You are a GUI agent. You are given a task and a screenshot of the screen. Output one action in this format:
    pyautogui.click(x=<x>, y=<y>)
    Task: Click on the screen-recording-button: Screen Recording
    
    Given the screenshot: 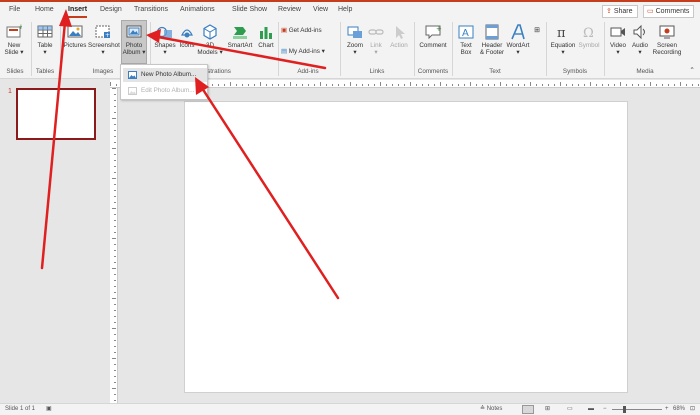 What is the action you would take?
    pyautogui.click(x=667, y=39)
    